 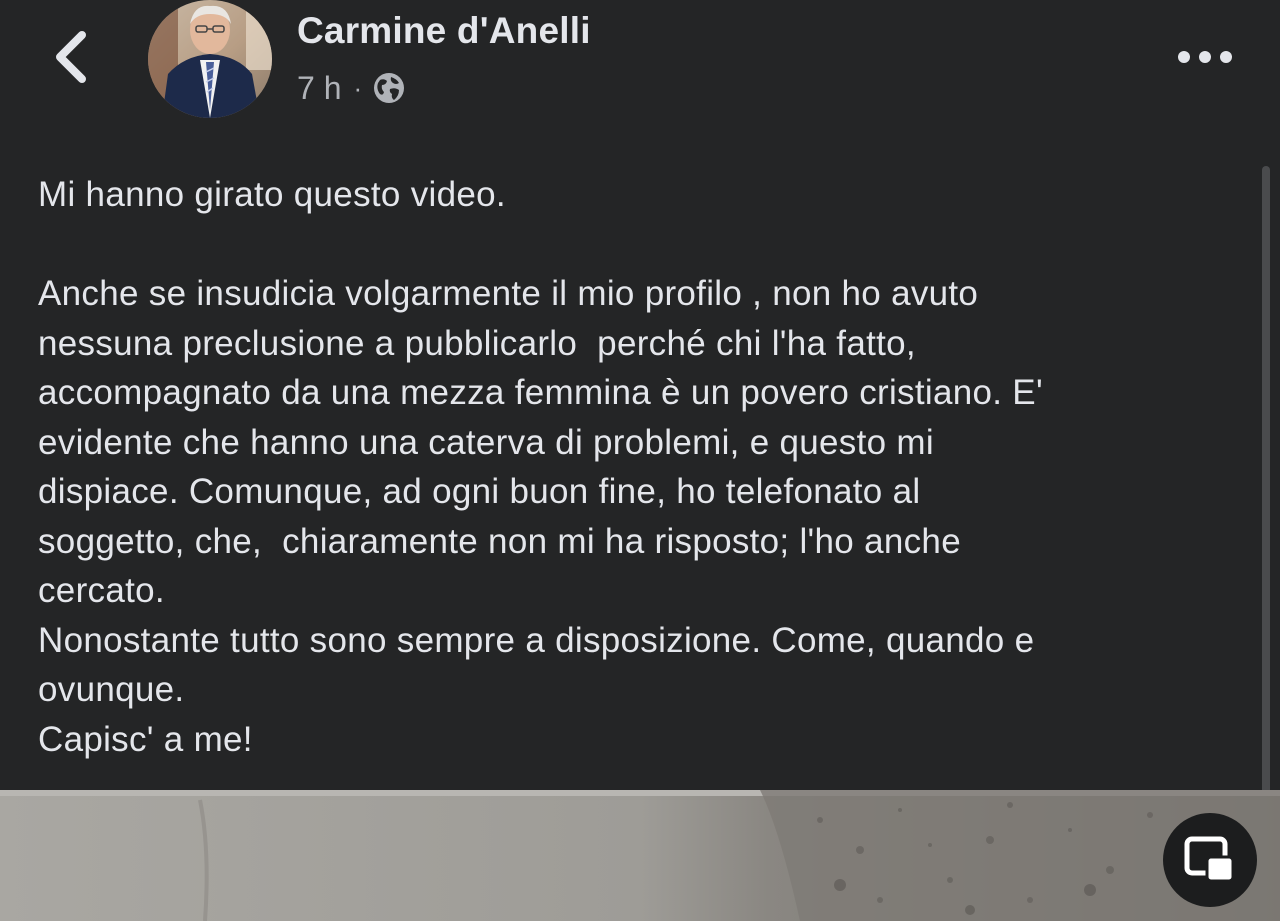 I want to click on back-button, so click(x=72, y=57).